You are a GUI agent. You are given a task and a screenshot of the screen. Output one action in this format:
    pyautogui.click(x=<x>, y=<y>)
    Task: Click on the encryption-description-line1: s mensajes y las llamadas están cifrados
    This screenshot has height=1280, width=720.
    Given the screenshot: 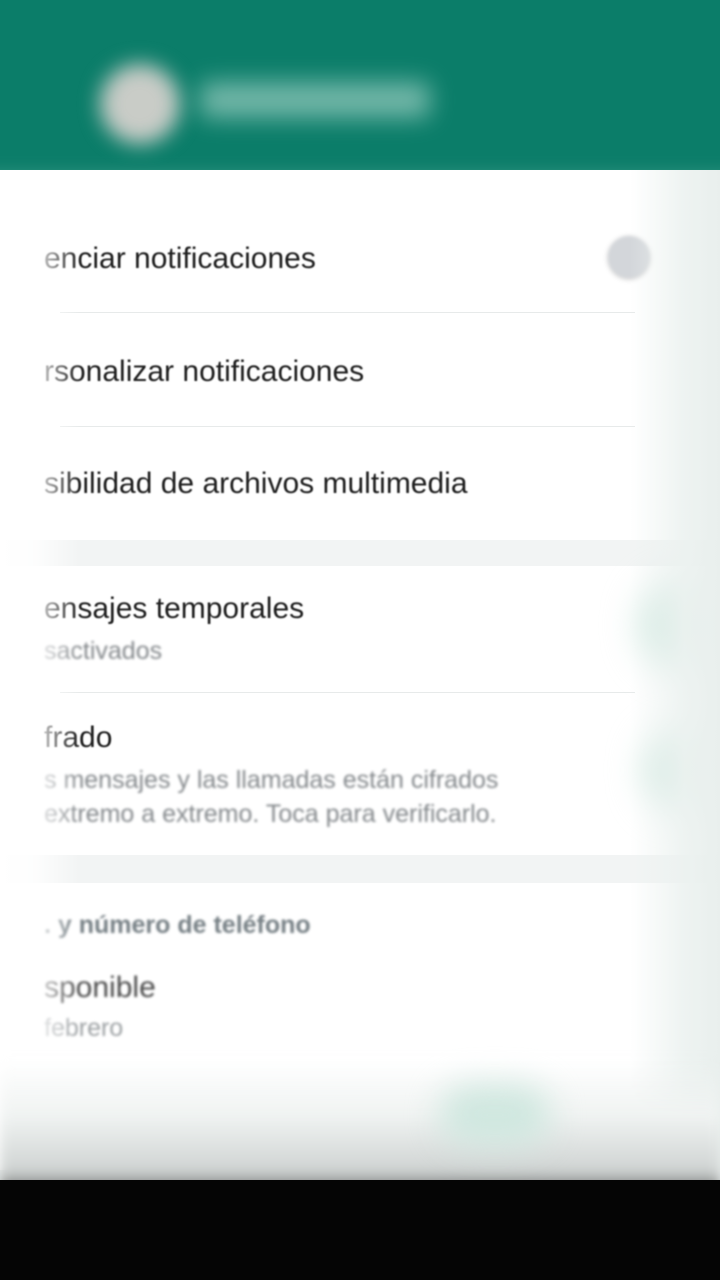 What is the action you would take?
    pyautogui.click(x=271, y=780)
    